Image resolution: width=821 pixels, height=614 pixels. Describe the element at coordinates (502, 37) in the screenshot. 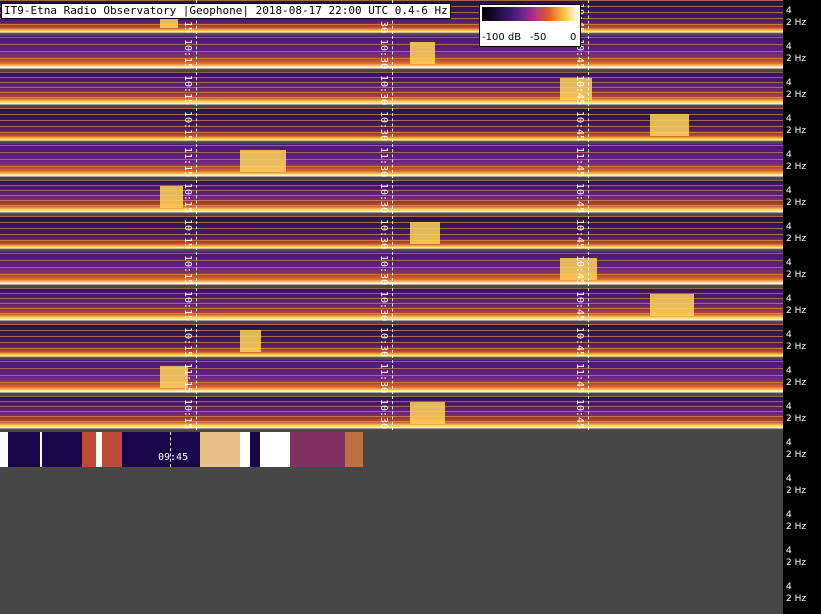

I see `legend-min-label: -100 dB` at that location.